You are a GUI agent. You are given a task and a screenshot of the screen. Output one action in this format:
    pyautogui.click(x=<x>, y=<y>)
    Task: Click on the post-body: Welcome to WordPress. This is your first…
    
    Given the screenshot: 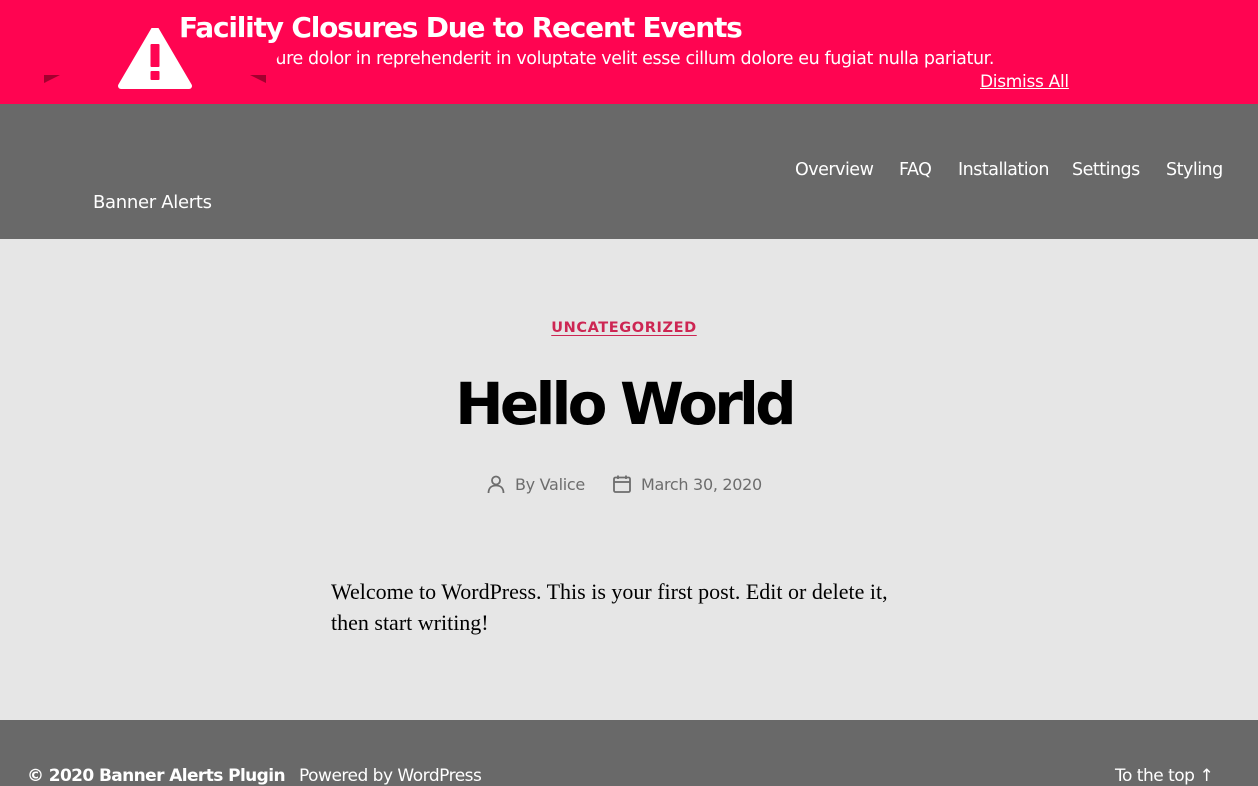 What is the action you would take?
    pyautogui.click(x=609, y=607)
    